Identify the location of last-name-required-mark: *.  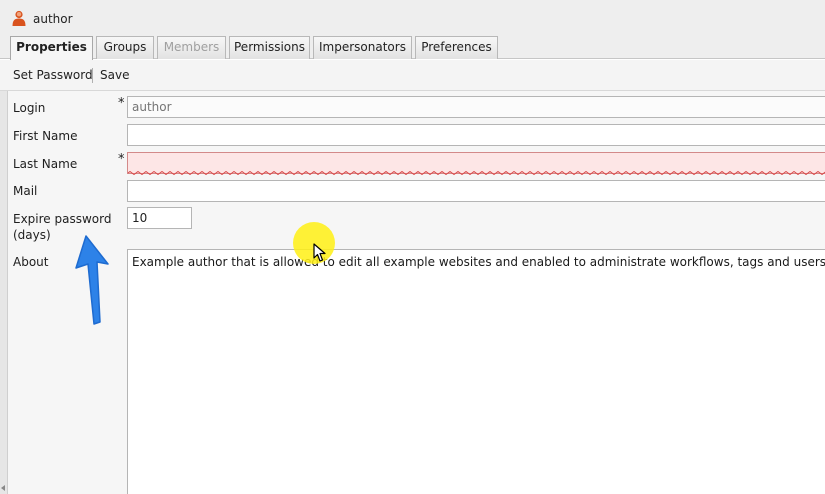
(121, 159).